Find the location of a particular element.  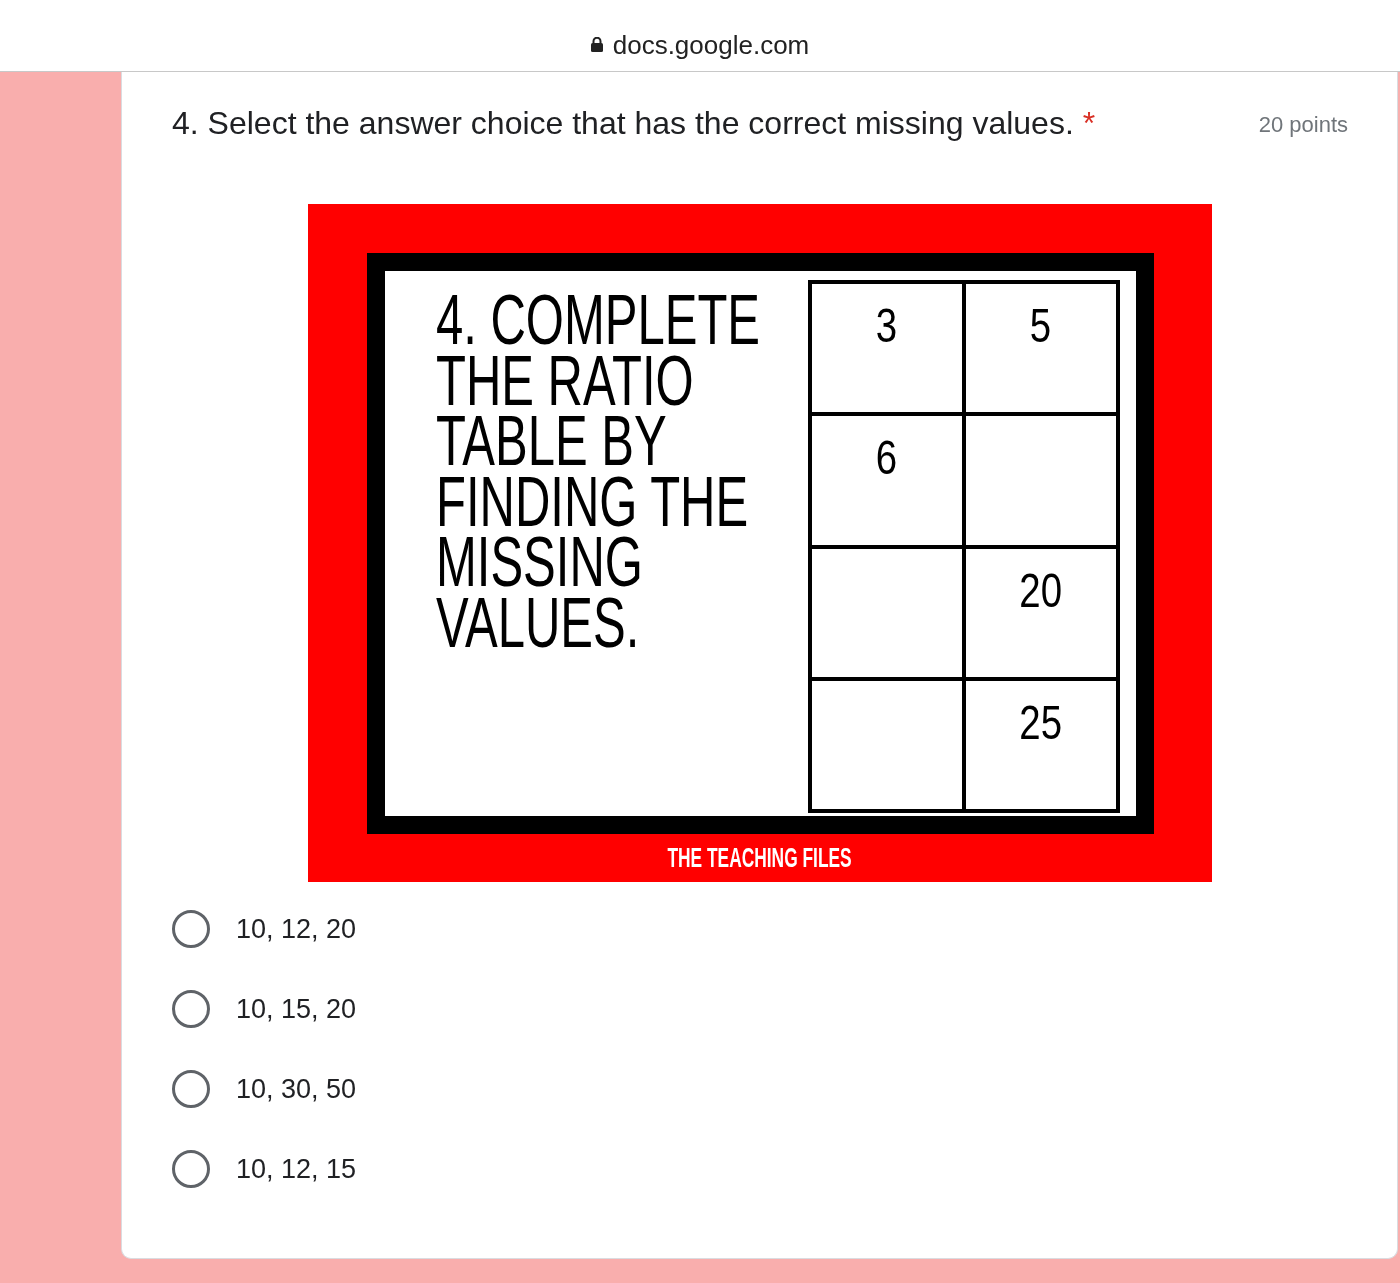

table-cell: 25 is located at coordinates (1040, 744).